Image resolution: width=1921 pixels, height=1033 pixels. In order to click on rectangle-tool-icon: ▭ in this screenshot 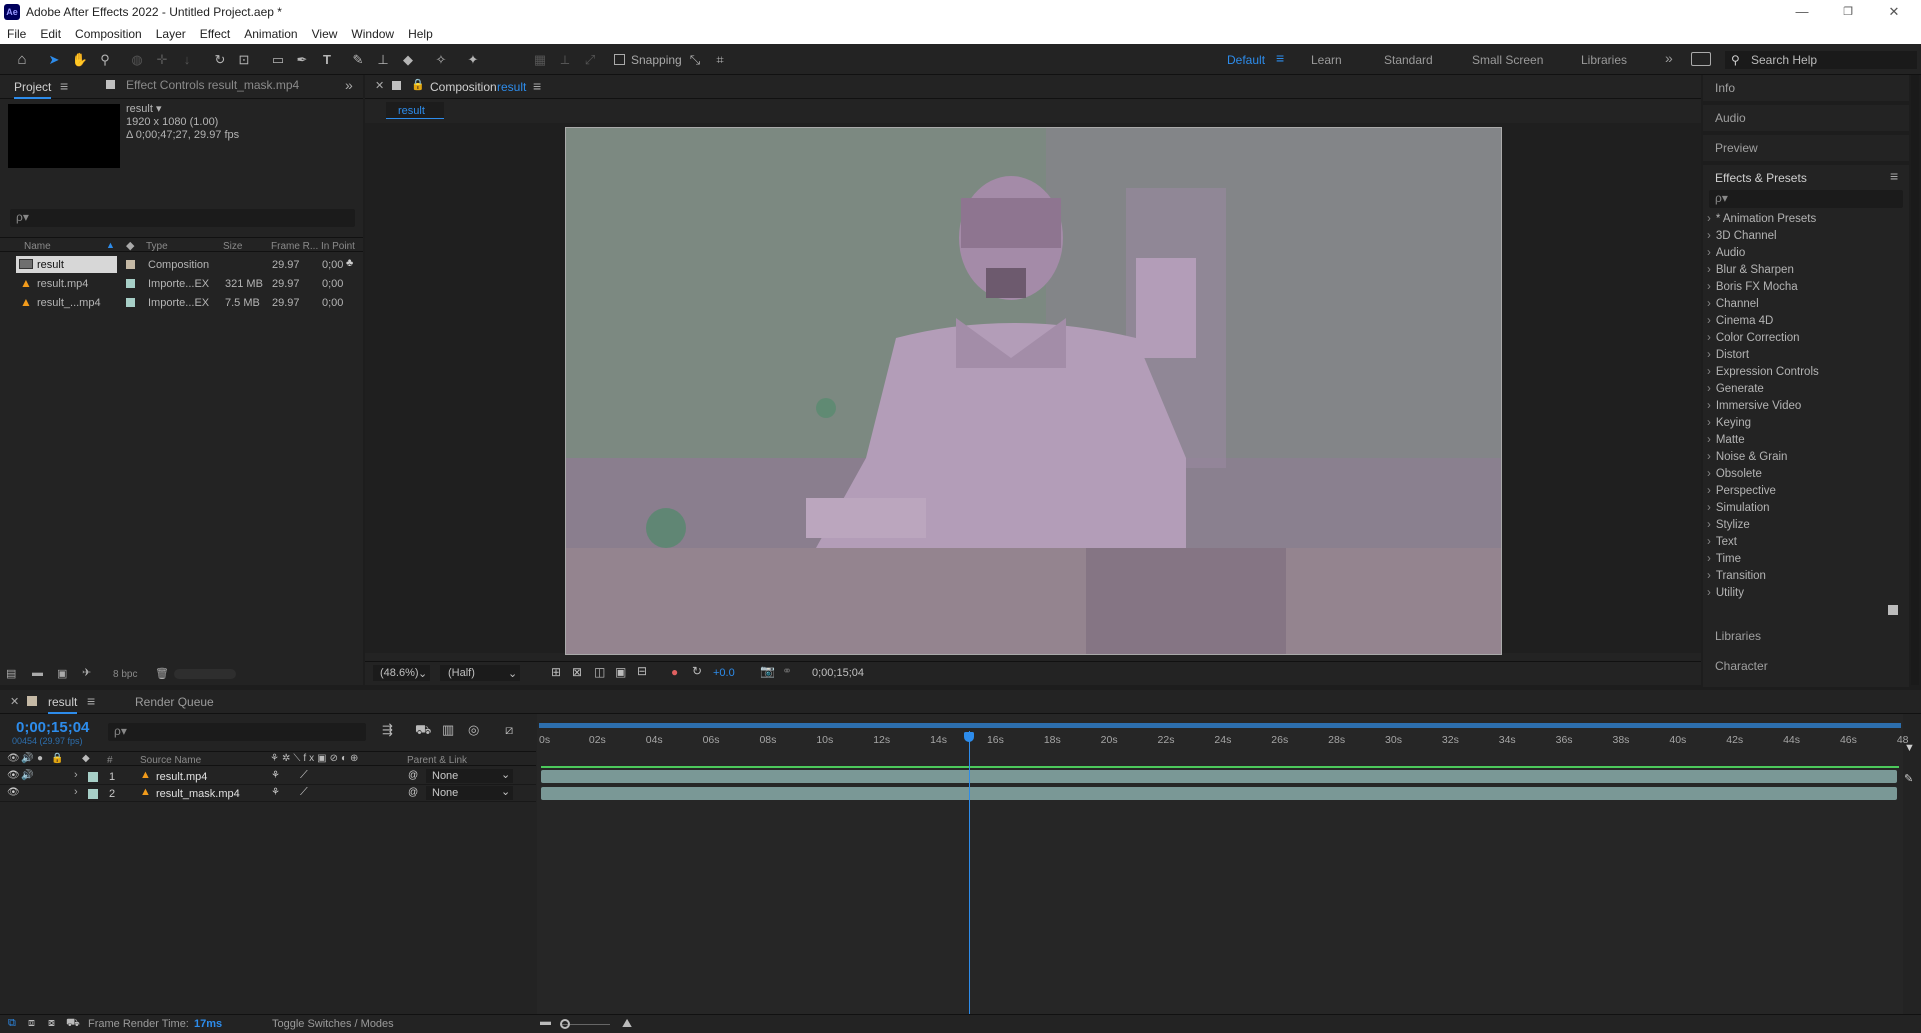, I will do `click(278, 60)`.